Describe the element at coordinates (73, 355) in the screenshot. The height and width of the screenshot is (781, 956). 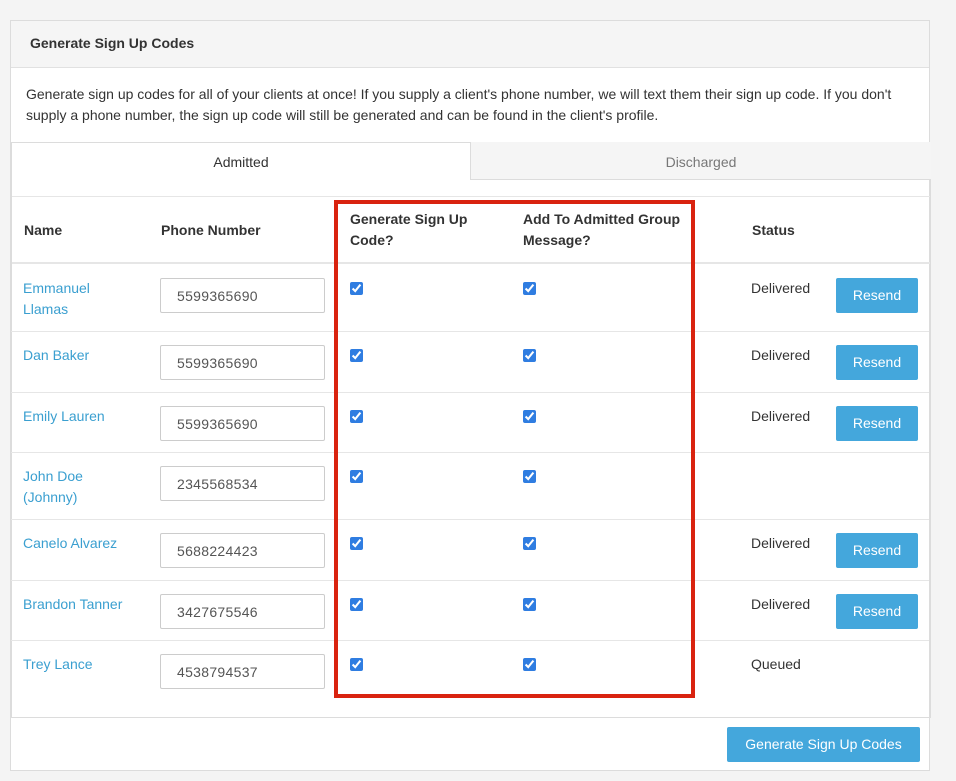
I see `client-name-link: Dan Baker` at that location.